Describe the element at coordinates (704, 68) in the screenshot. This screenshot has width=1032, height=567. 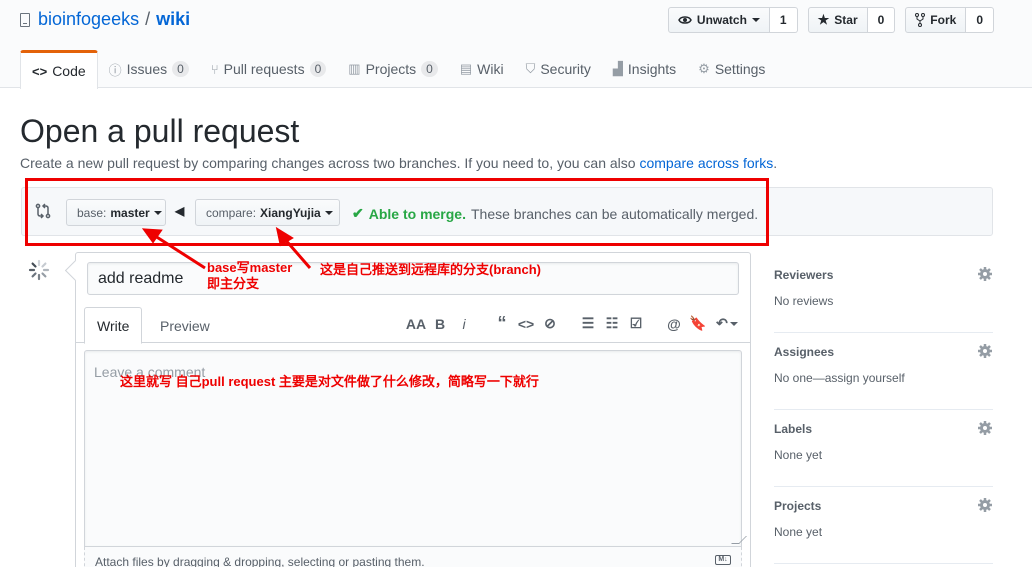
I see `gear-icon: ⚙` at that location.